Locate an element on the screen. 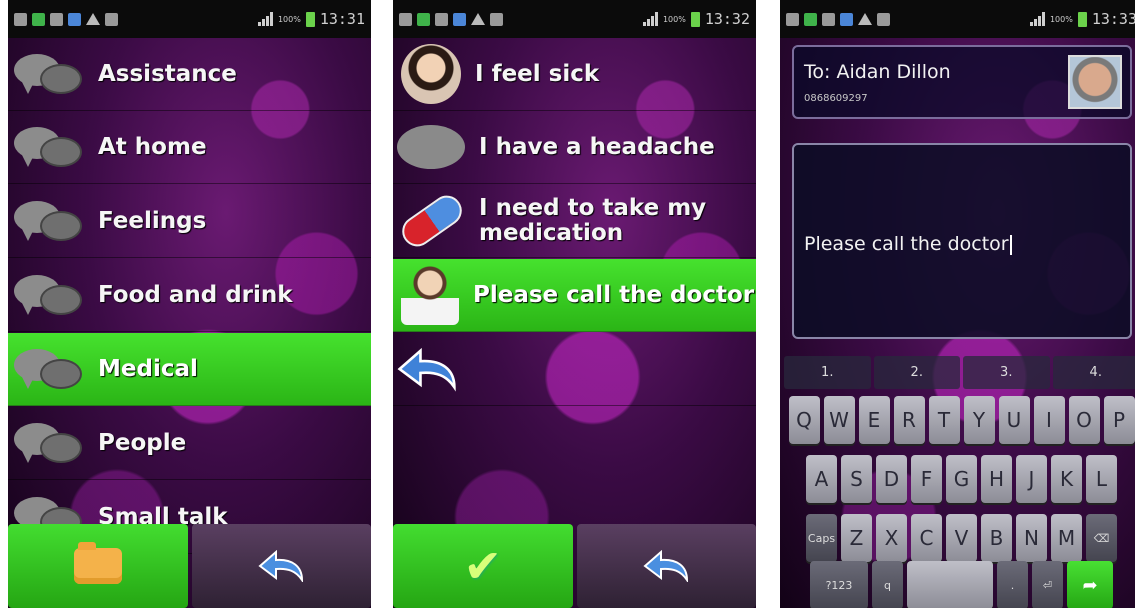 The image size is (1135, 608). enter-icon: ⏎ is located at coordinates (1047, 585).